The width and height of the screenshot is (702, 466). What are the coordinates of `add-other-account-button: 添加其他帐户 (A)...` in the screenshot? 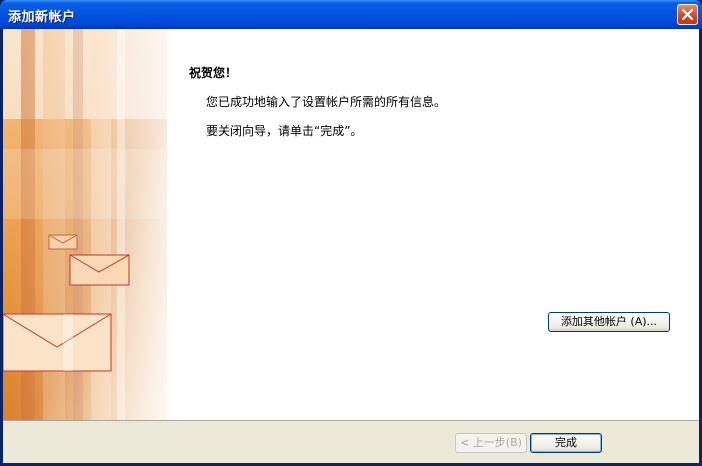 It's located at (609, 322).